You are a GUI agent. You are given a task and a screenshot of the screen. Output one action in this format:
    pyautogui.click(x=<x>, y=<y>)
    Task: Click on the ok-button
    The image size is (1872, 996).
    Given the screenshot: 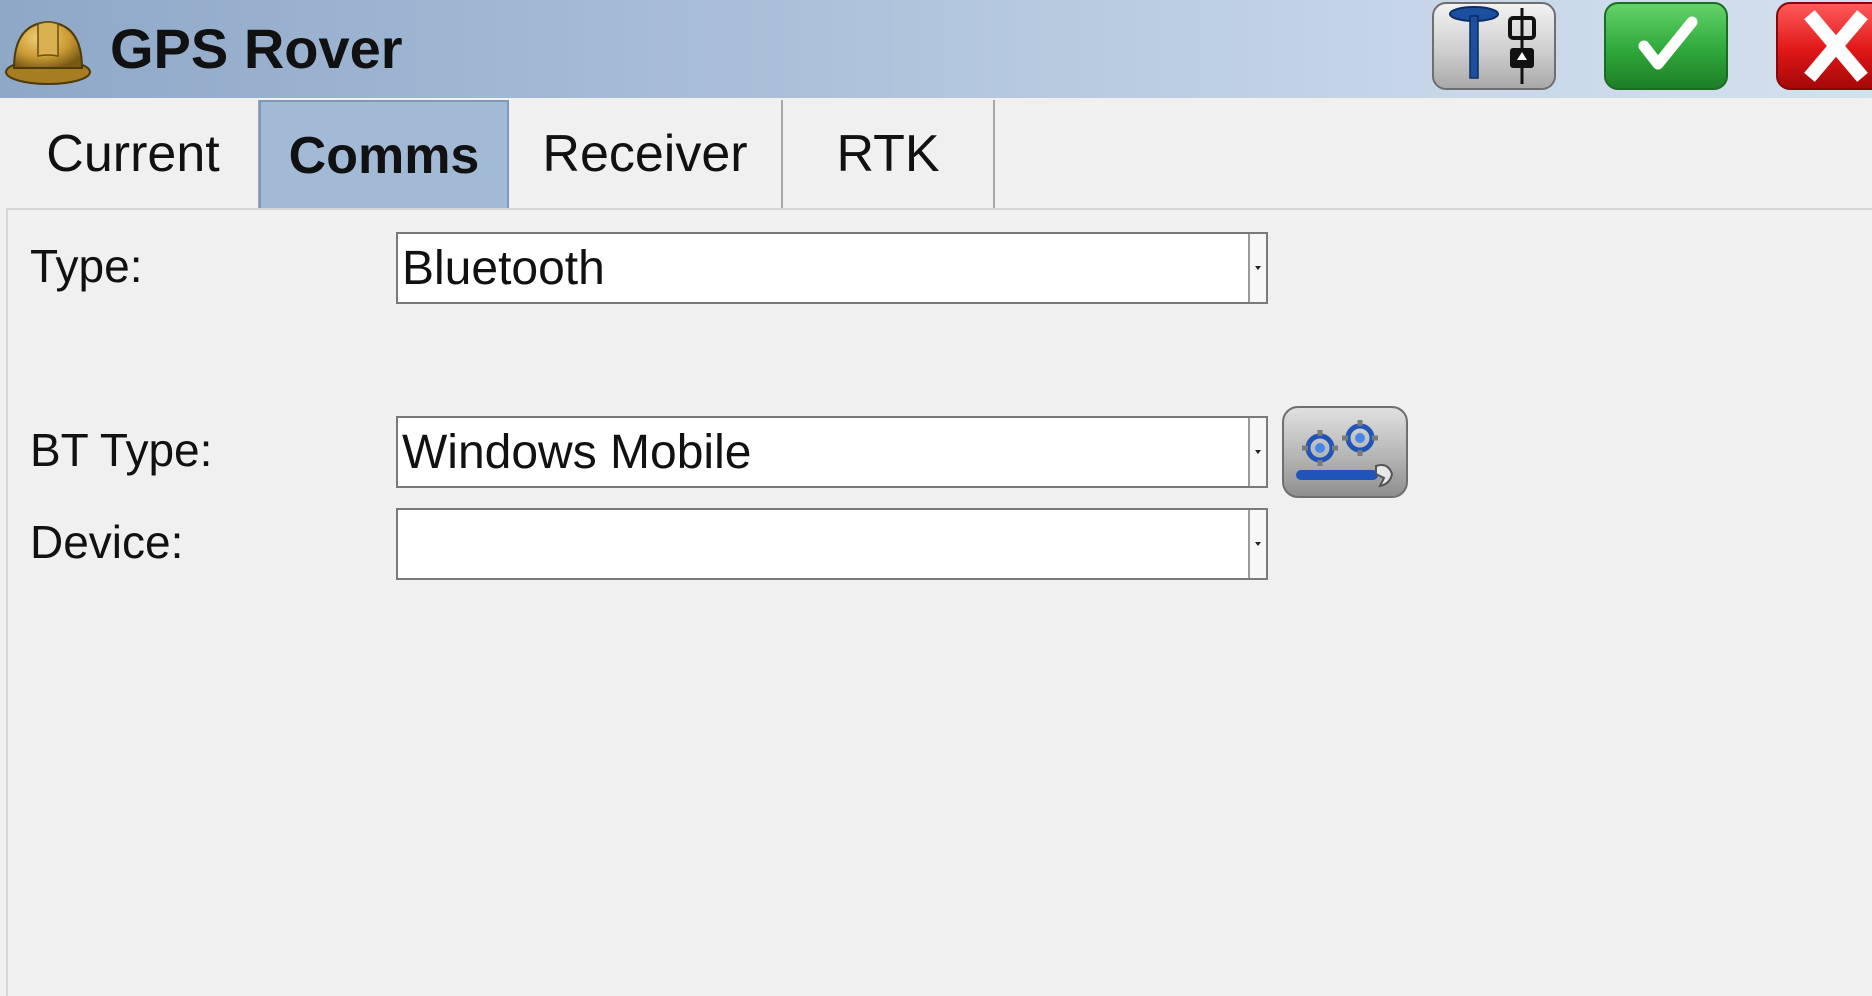 What is the action you would take?
    pyautogui.click(x=1666, y=46)
    